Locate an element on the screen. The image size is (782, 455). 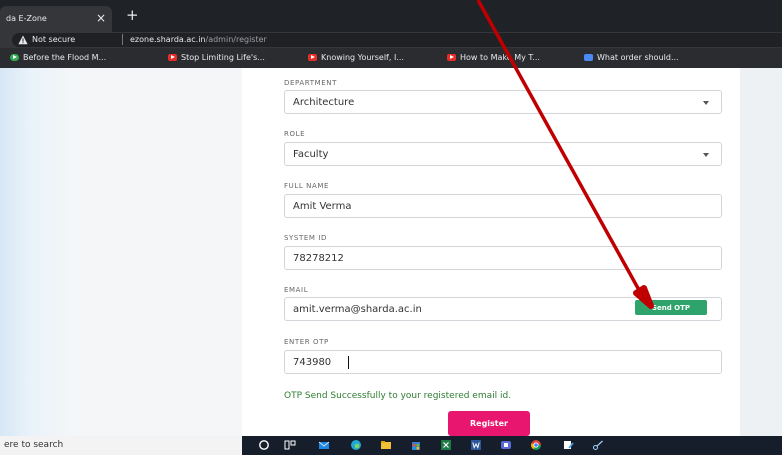
role-label: ROLE is located at coordinates (295, 134).